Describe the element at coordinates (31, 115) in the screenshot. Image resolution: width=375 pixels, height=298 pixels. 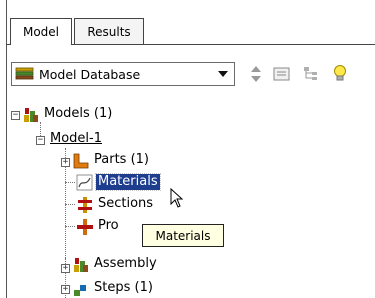
I see `models-icon` at that location.